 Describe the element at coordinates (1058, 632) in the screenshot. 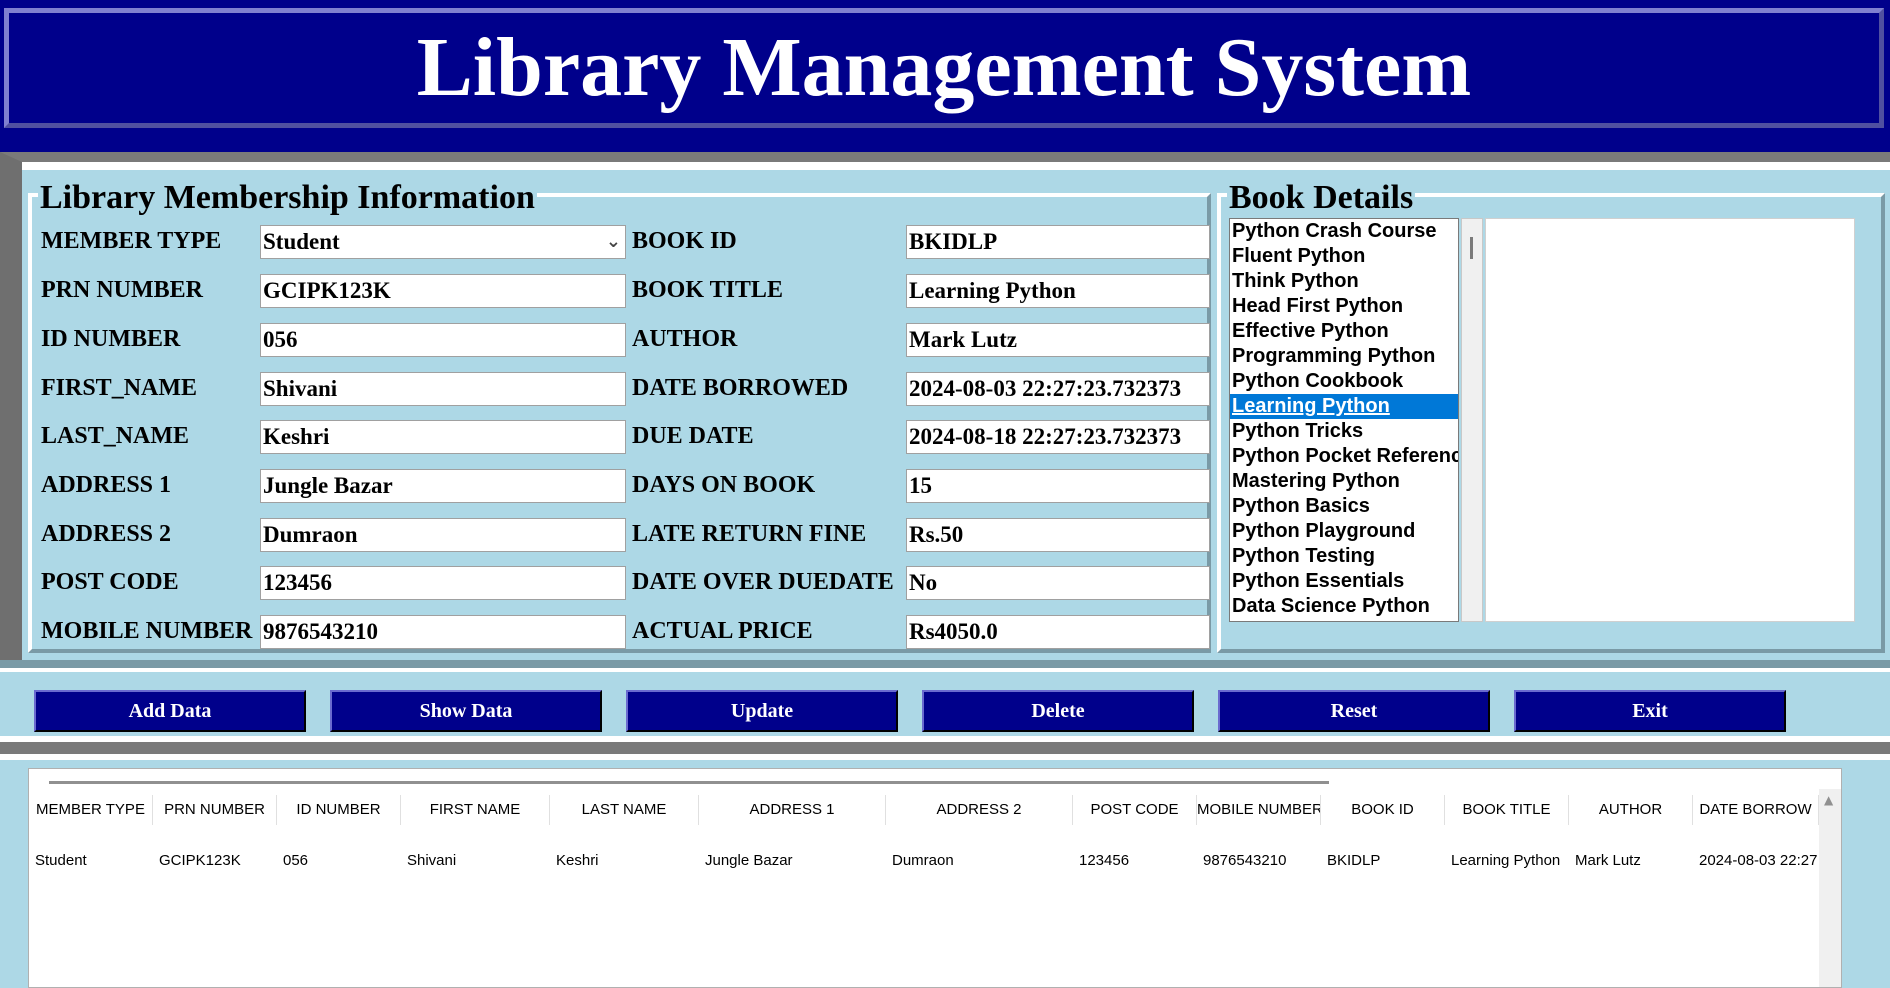

I see `actual-price-field: Rs4050.0` at that location.